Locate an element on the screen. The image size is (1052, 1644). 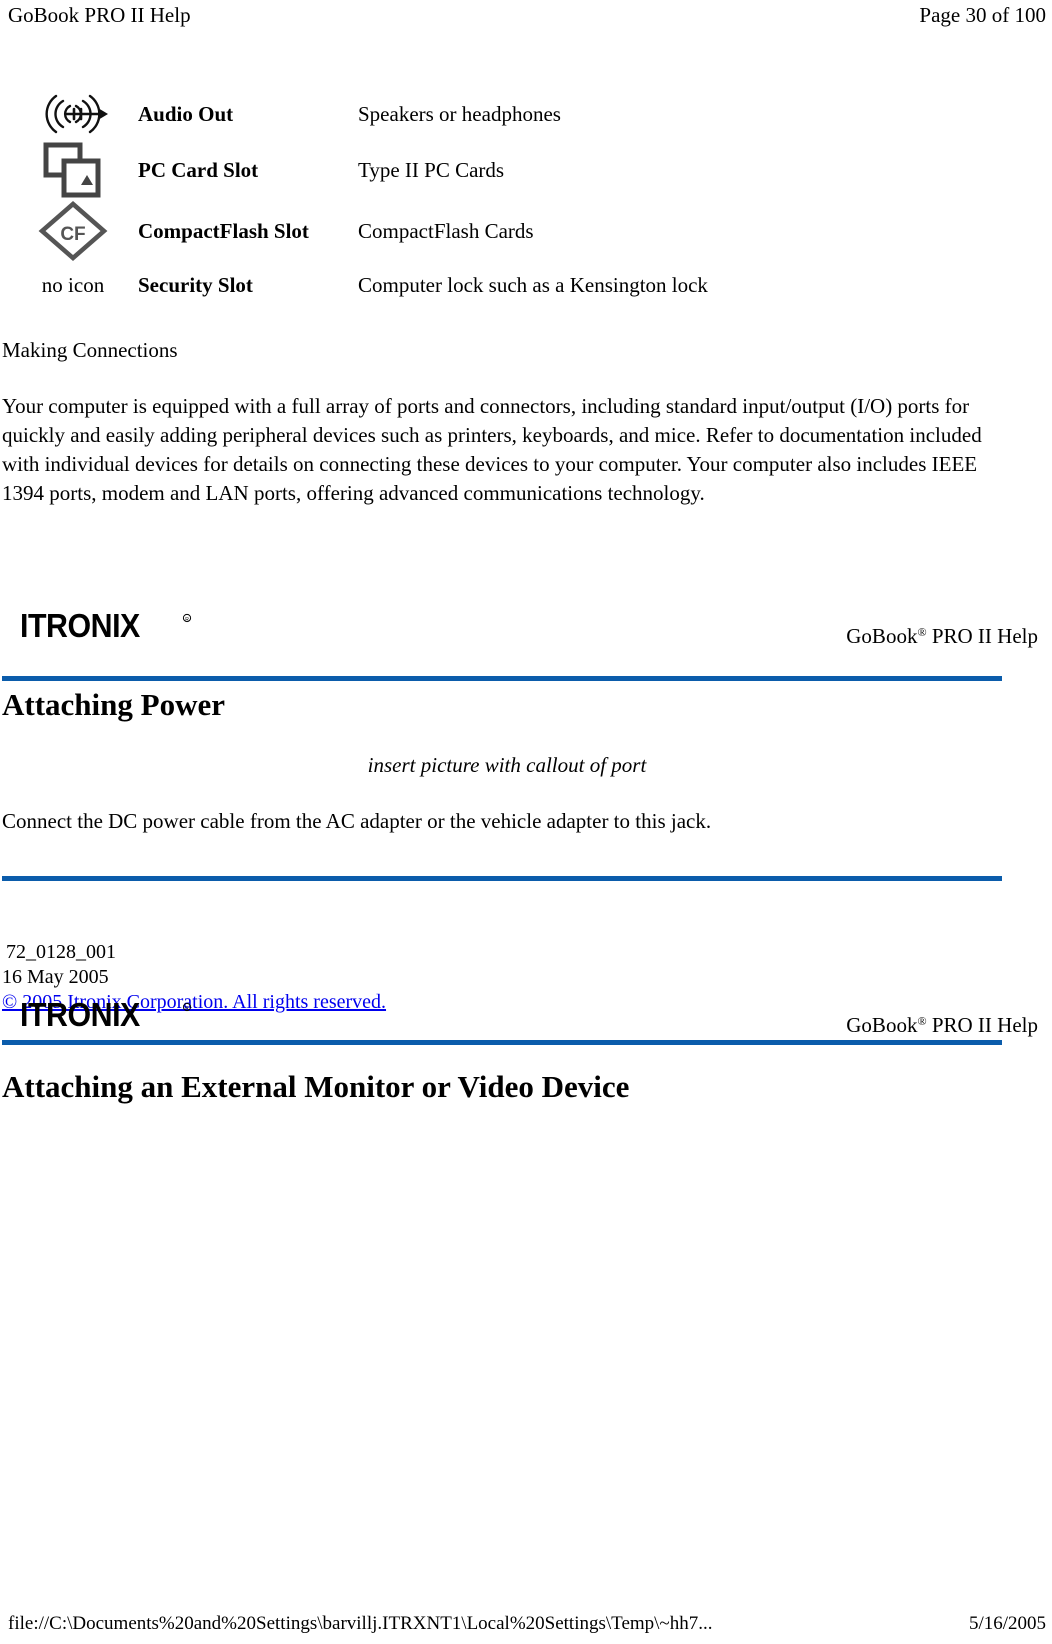
brand-band: ITRONIX R GoBook® PRO II Help is located at coordinates (526, 635).